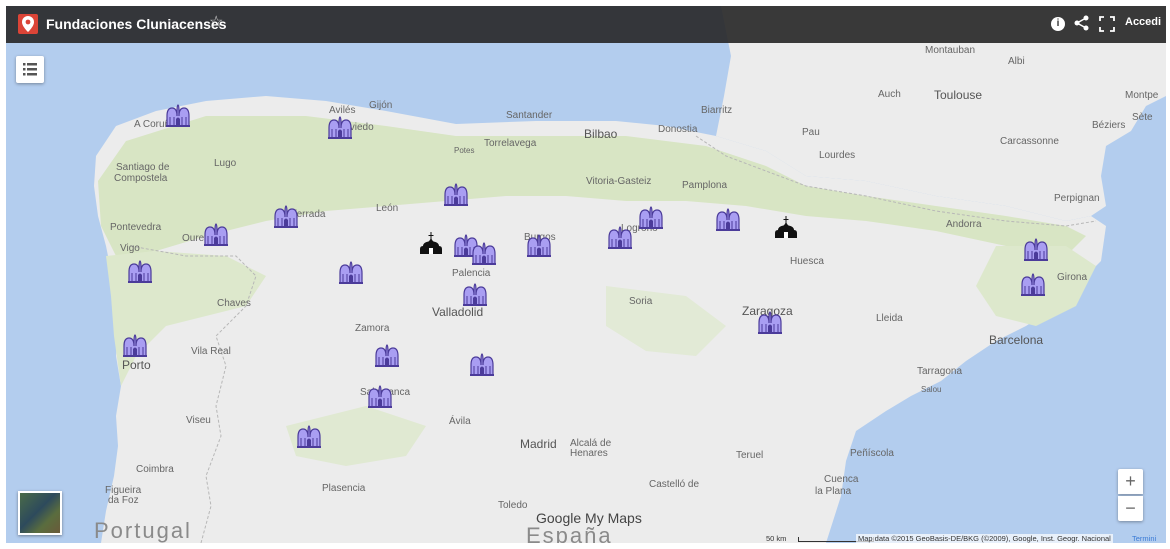  Describe the element at coordinates (513, 505) in the screenshot. I see `city-label: Toledo` at that location.